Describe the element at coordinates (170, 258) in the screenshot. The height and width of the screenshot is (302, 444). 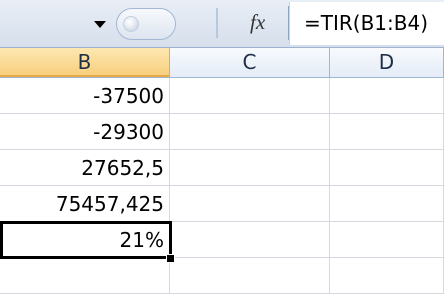
I see `fill-handle` at that location.